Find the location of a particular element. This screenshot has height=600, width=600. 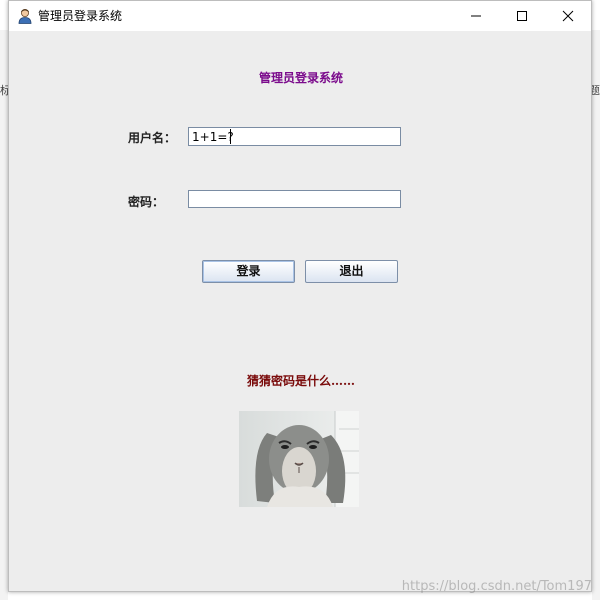

rabbit-image is located at coordinates (299, 459).